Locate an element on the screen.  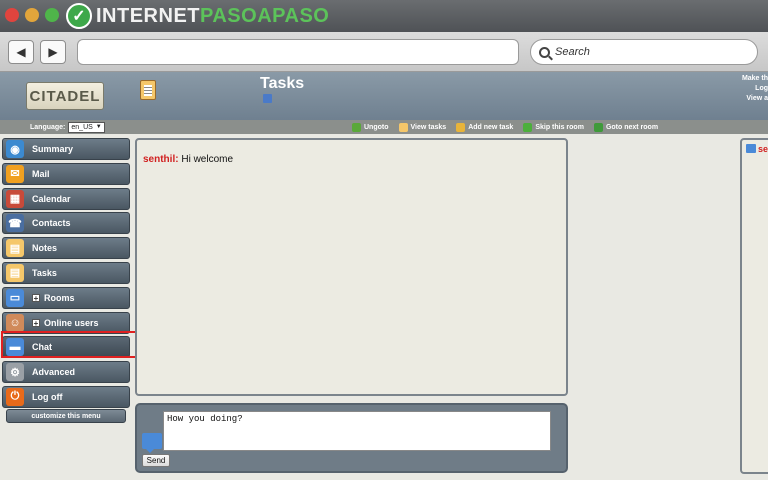
minimize-window-button is located at coordinates (32, 15).